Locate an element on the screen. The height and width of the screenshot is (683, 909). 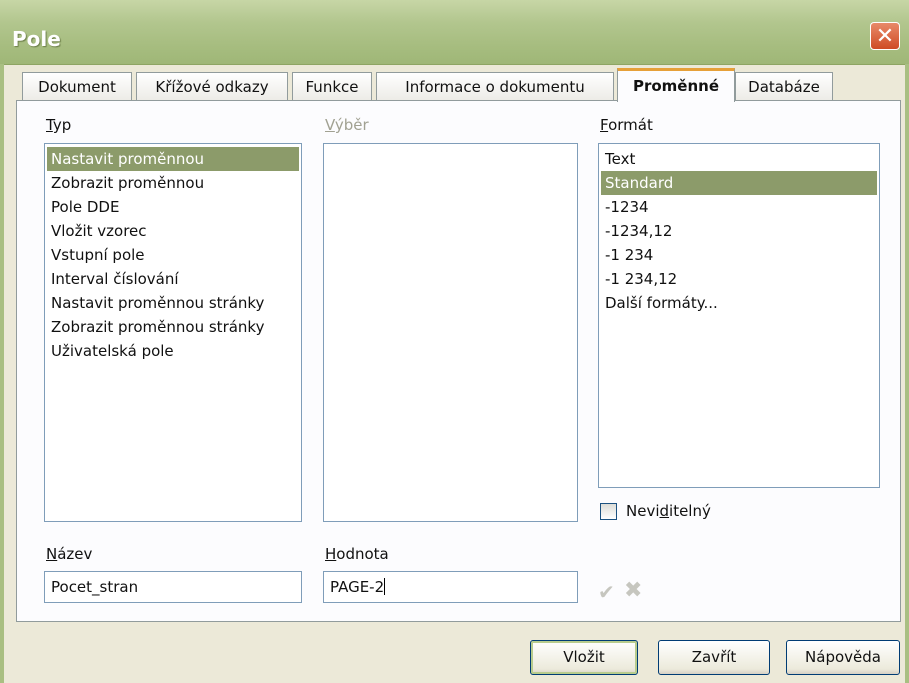
neviditelny-label: Neviditelný is located at coordinates (668, 511).